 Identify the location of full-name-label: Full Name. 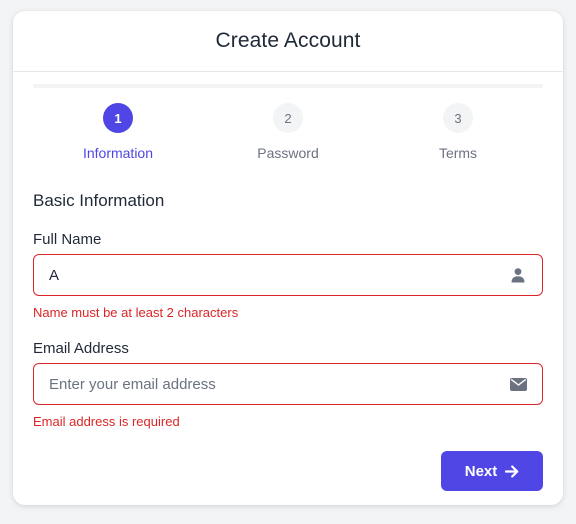
(67, 239).